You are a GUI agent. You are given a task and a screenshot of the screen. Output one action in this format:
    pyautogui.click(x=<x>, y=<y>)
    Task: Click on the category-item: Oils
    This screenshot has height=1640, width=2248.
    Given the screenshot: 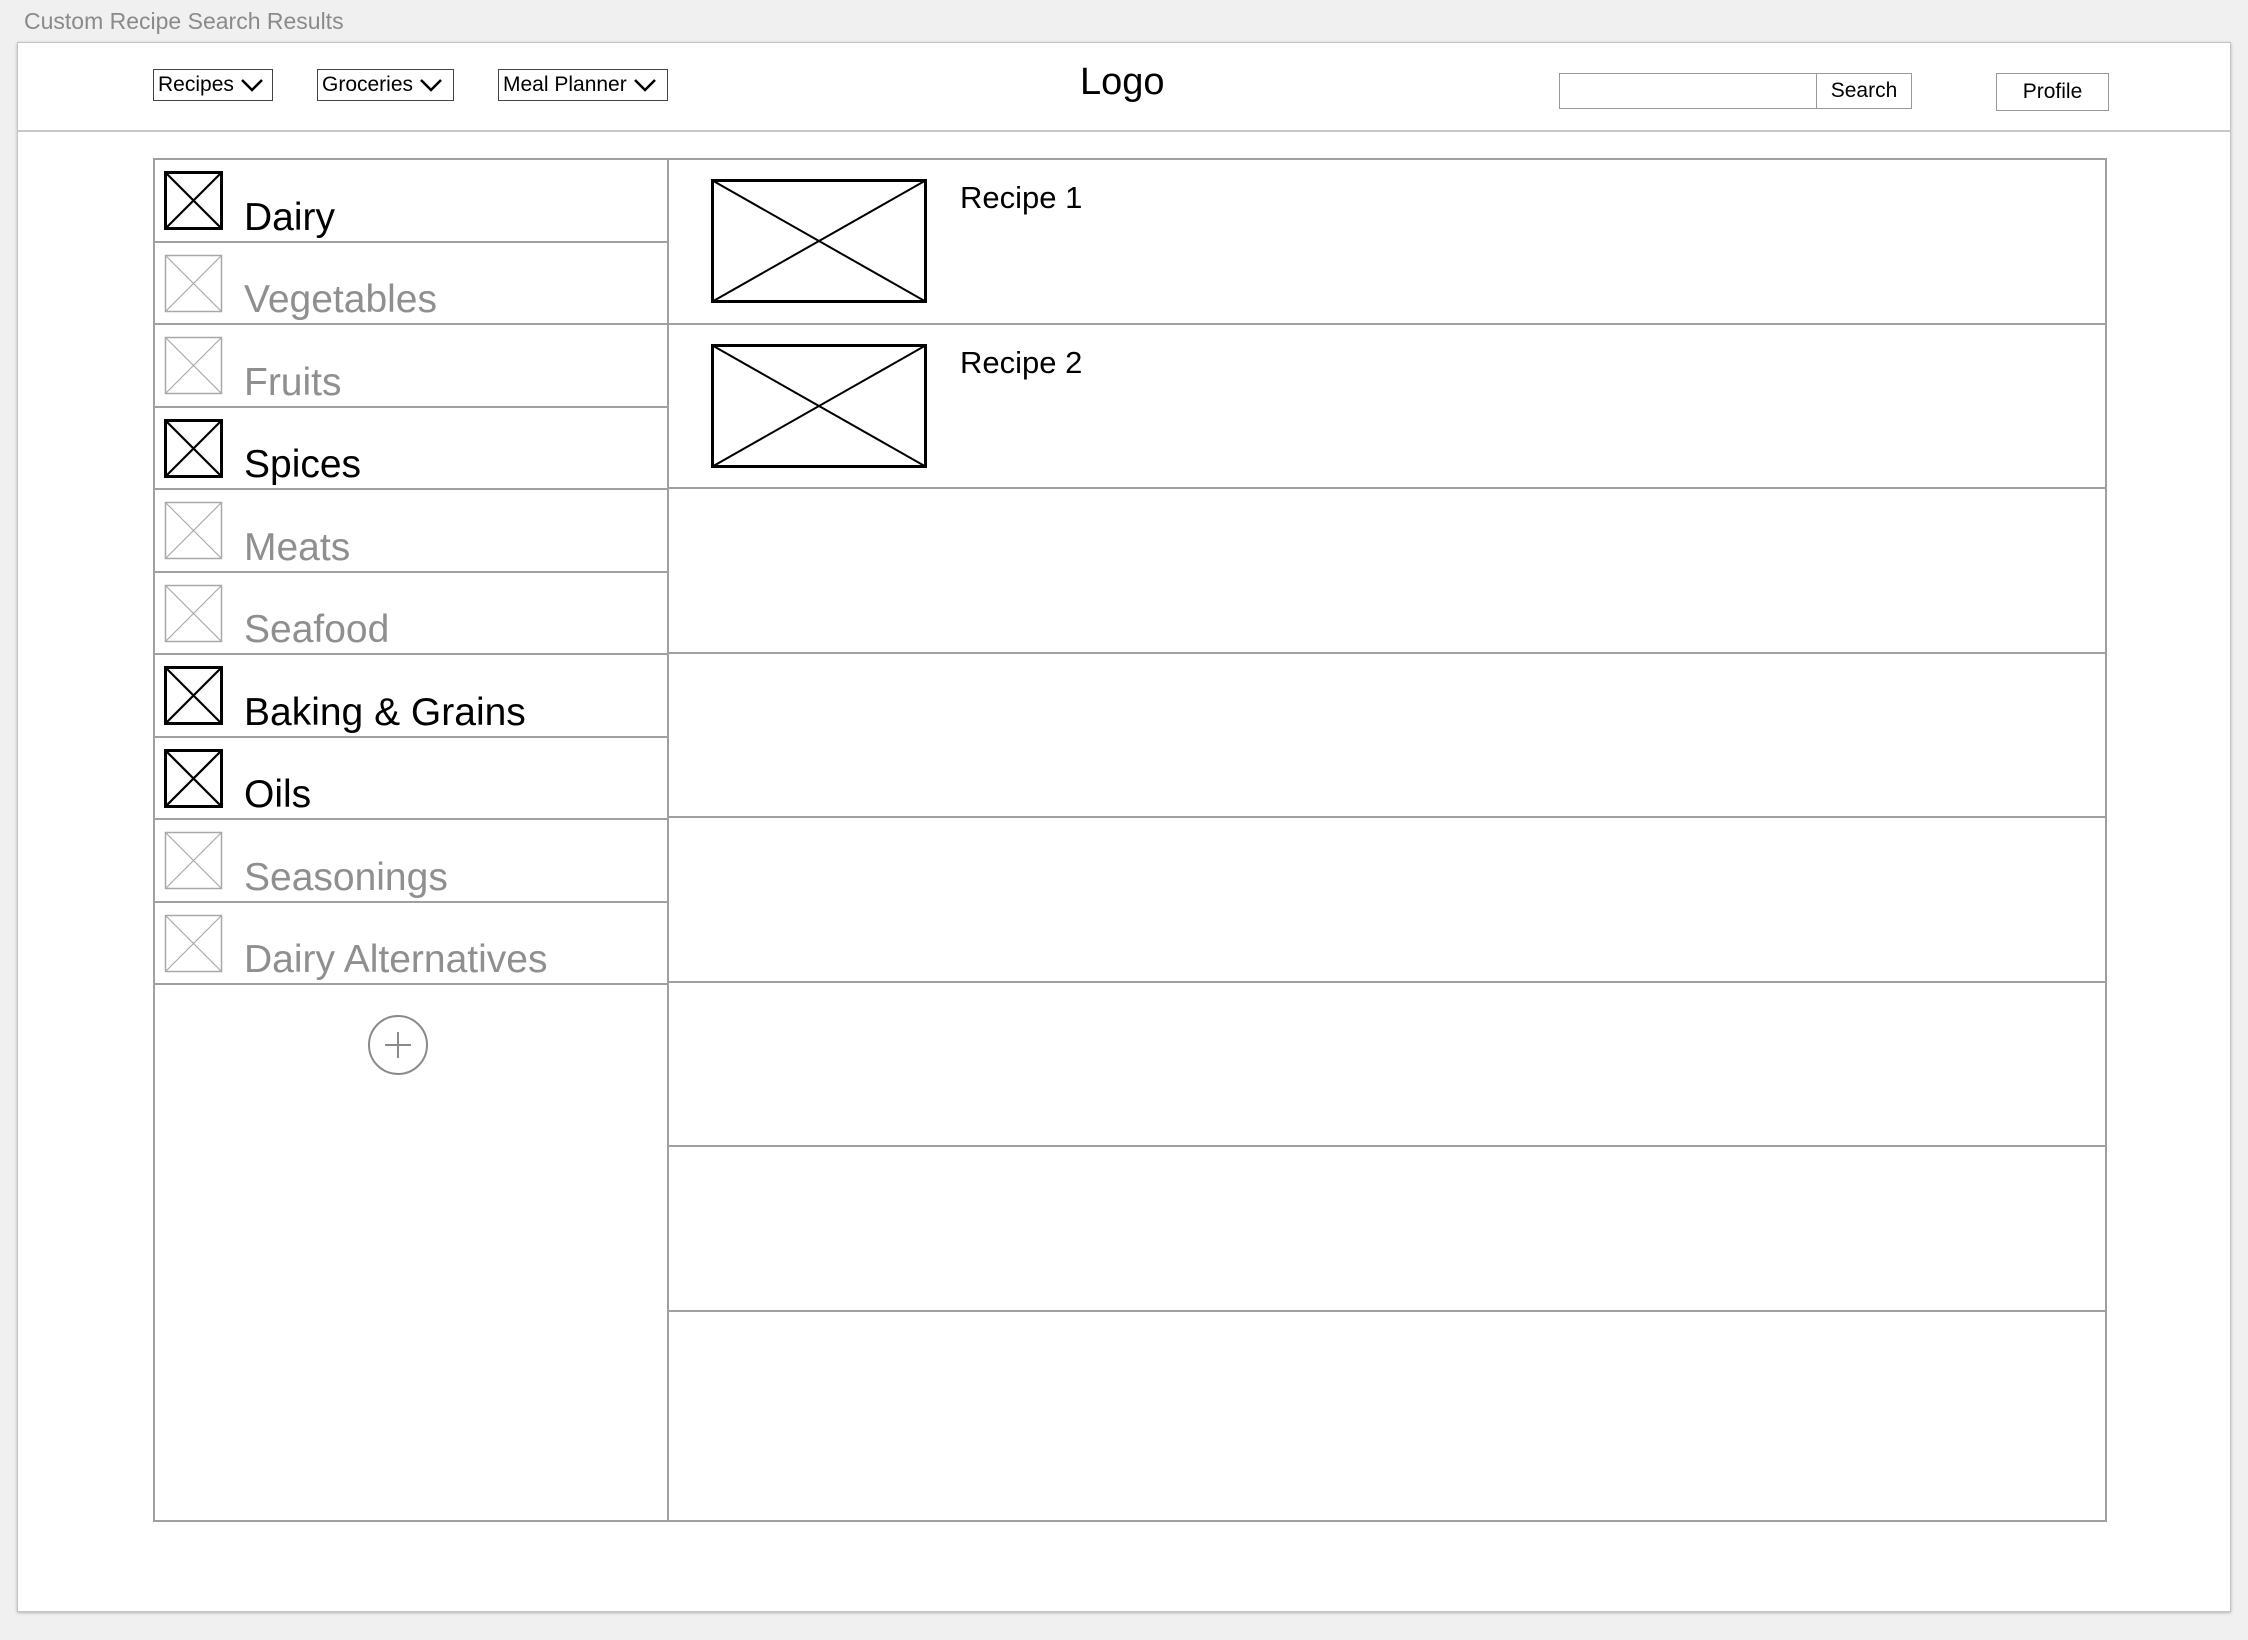 What is the action you would take?
    pyautogui.click(x=411, y=779)
    